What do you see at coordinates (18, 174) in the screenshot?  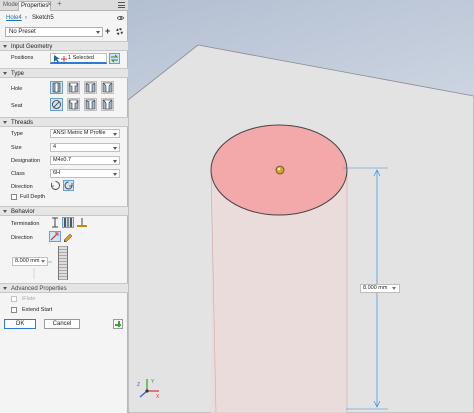 I see `class-label: Class` at bounding box center [18, 174].